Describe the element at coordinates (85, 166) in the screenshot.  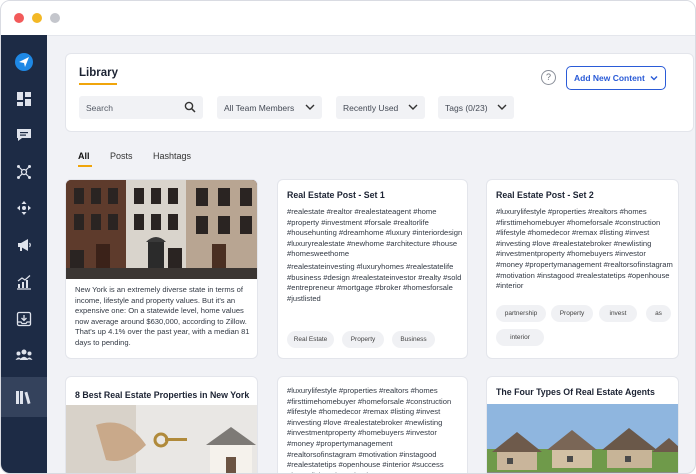
I see `tab-underline` at that location.